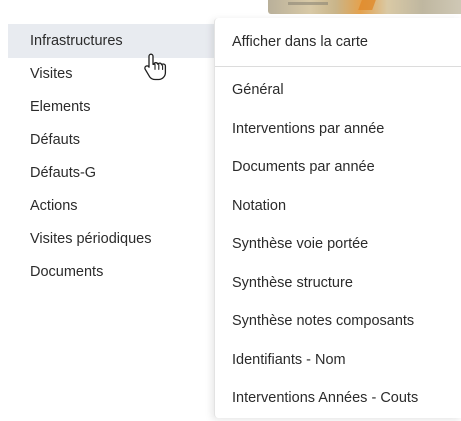 This screenshot has height=421, width=461. I want to click on submenu-item-identifiants-nom: Identifiants - Nom, so click(338, 360).